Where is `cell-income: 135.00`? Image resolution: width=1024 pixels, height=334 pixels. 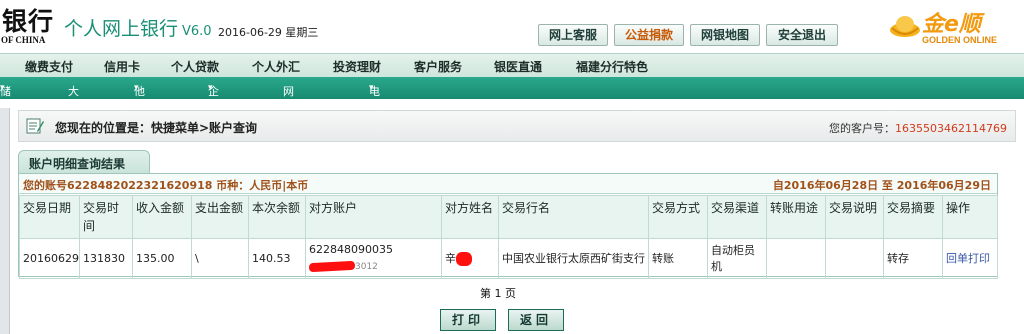 cell-income: 135.00 is located at coordinates (162, 258).